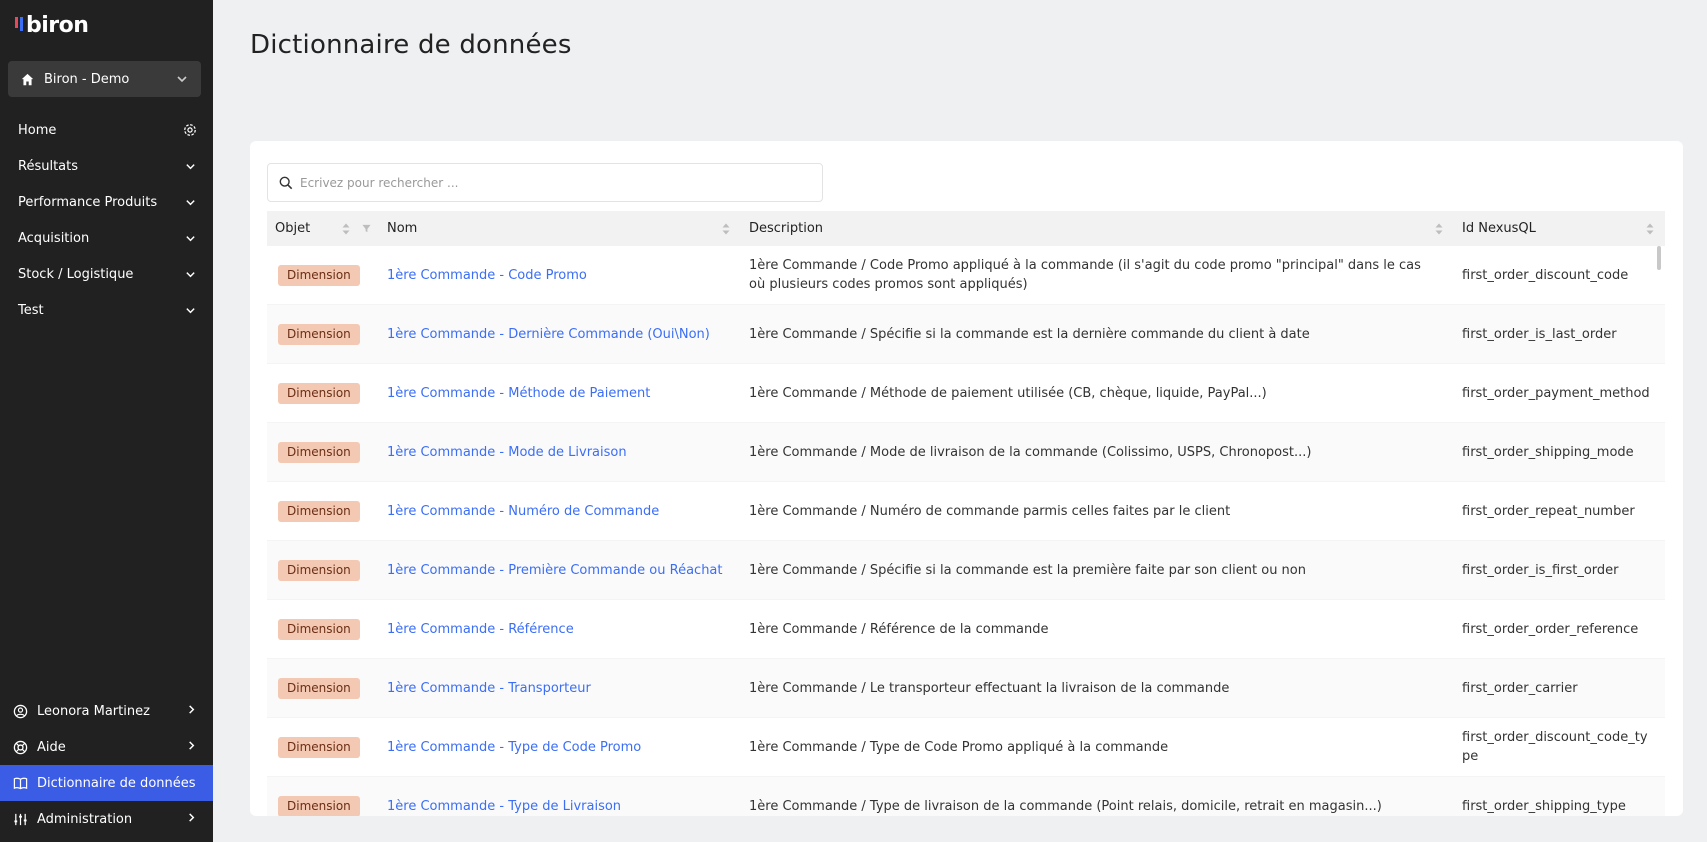 This screenshot has width=1707, height=842. I want to click on sidebar-item-label: Résultats, so click(48, 166).